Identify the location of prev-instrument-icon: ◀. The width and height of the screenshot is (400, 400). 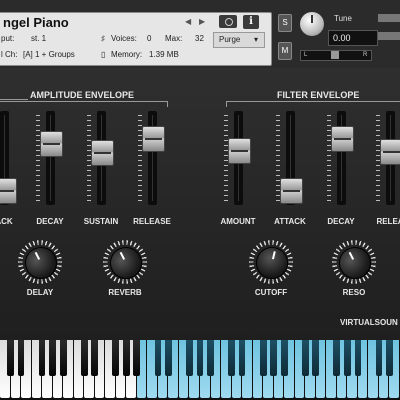
(188, 21).